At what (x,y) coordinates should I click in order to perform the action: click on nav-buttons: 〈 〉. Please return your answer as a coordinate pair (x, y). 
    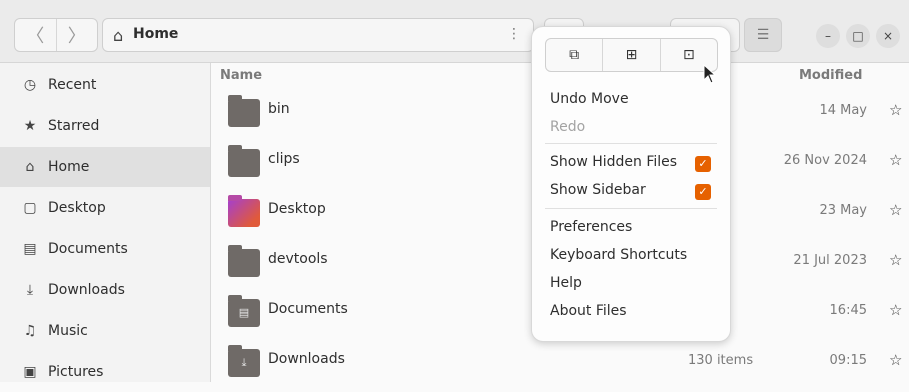
    Looking at the image, I should click on (56, 35).